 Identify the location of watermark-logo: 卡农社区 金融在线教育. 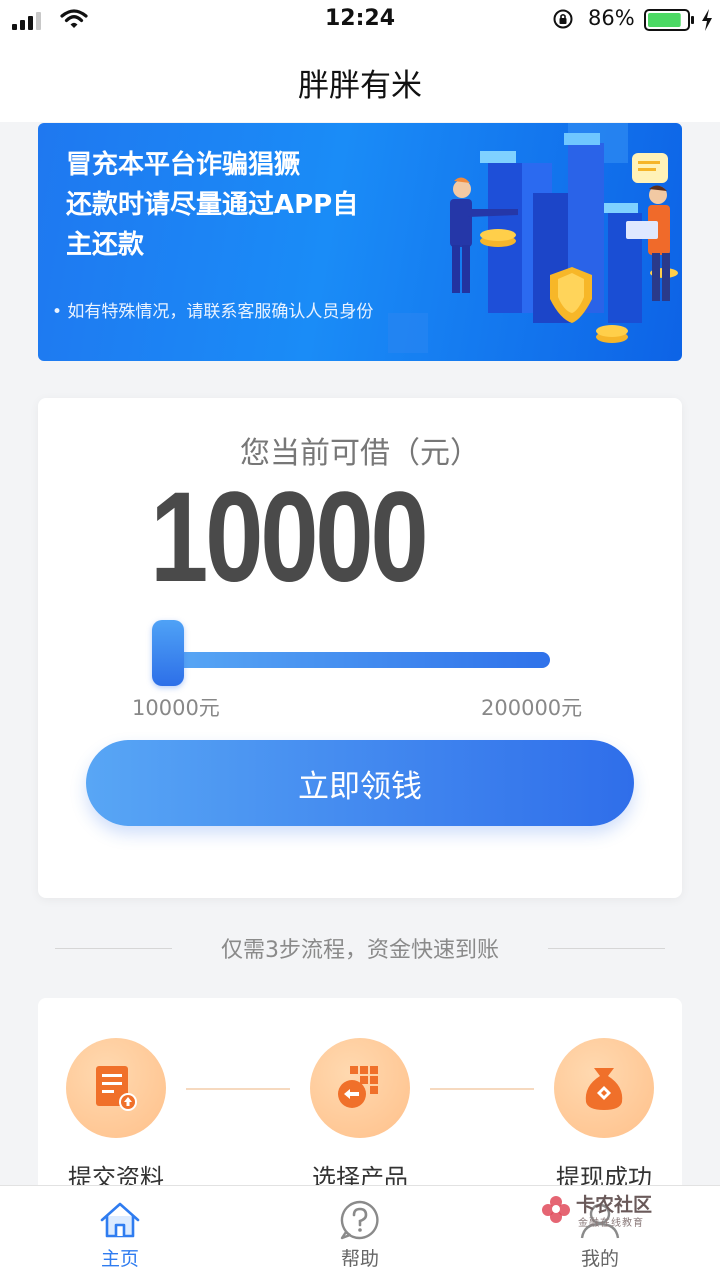
(605, 1210).